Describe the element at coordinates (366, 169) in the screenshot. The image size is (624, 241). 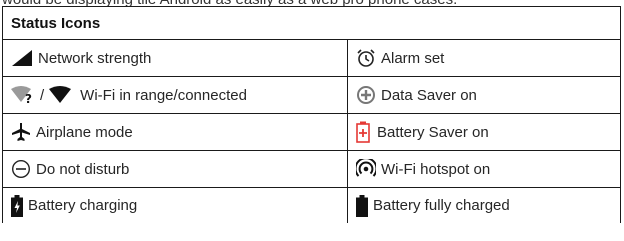
I see `wifi-hotspot-icon` at that location.